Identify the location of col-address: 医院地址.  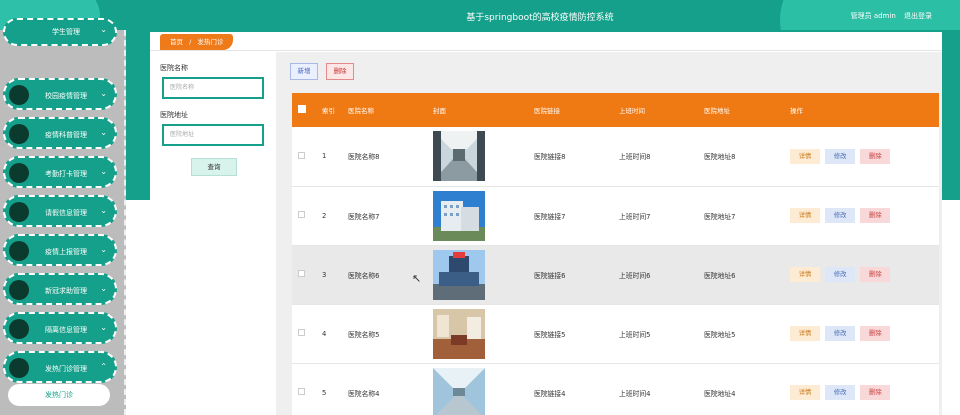
(717, 111).